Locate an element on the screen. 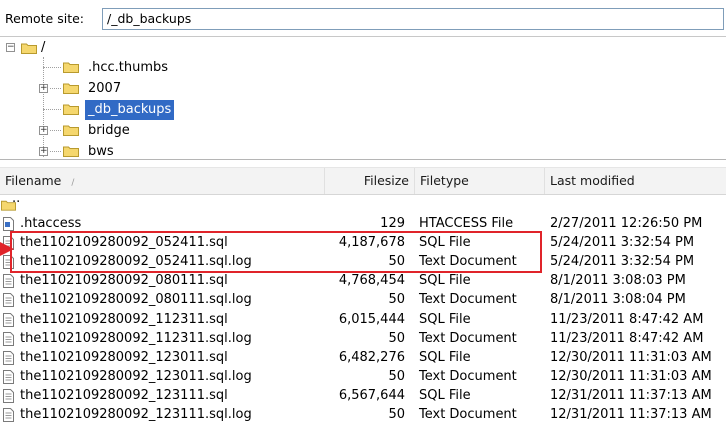 The height and width of the screenshot is (428, 726). expand-bridge-icon: + is located at coordinates (43, 130).